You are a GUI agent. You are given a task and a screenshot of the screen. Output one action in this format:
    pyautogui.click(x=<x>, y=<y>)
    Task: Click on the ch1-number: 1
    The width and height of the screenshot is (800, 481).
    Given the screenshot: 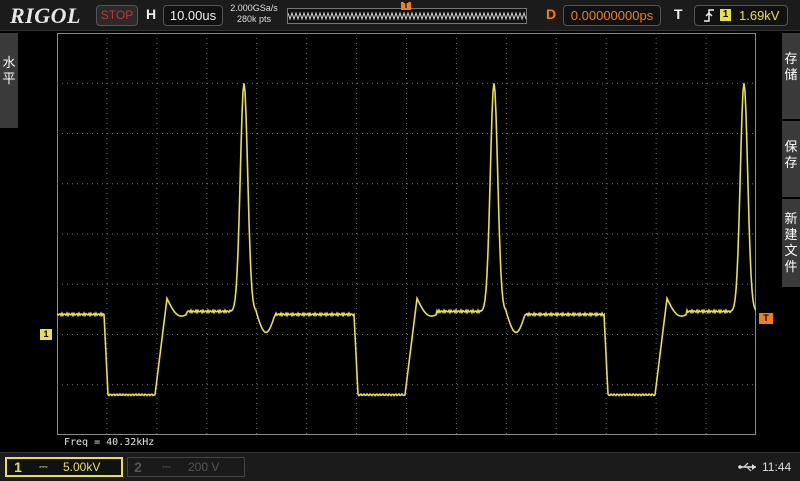 What is the action you would take?
    pyautogui.click(x=18, y=467)
    